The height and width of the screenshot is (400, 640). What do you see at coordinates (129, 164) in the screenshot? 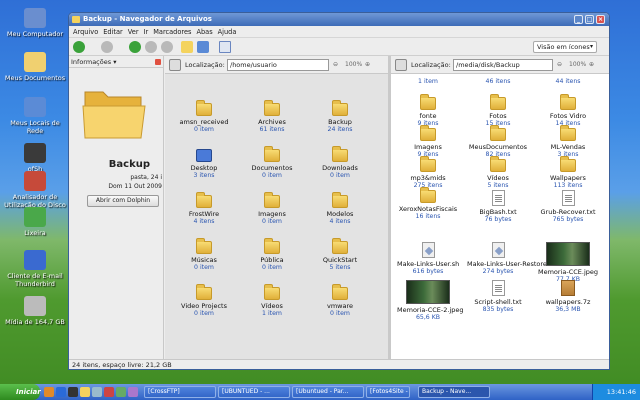
I see `selected-name: Backup` at bounding box center [129, 164].